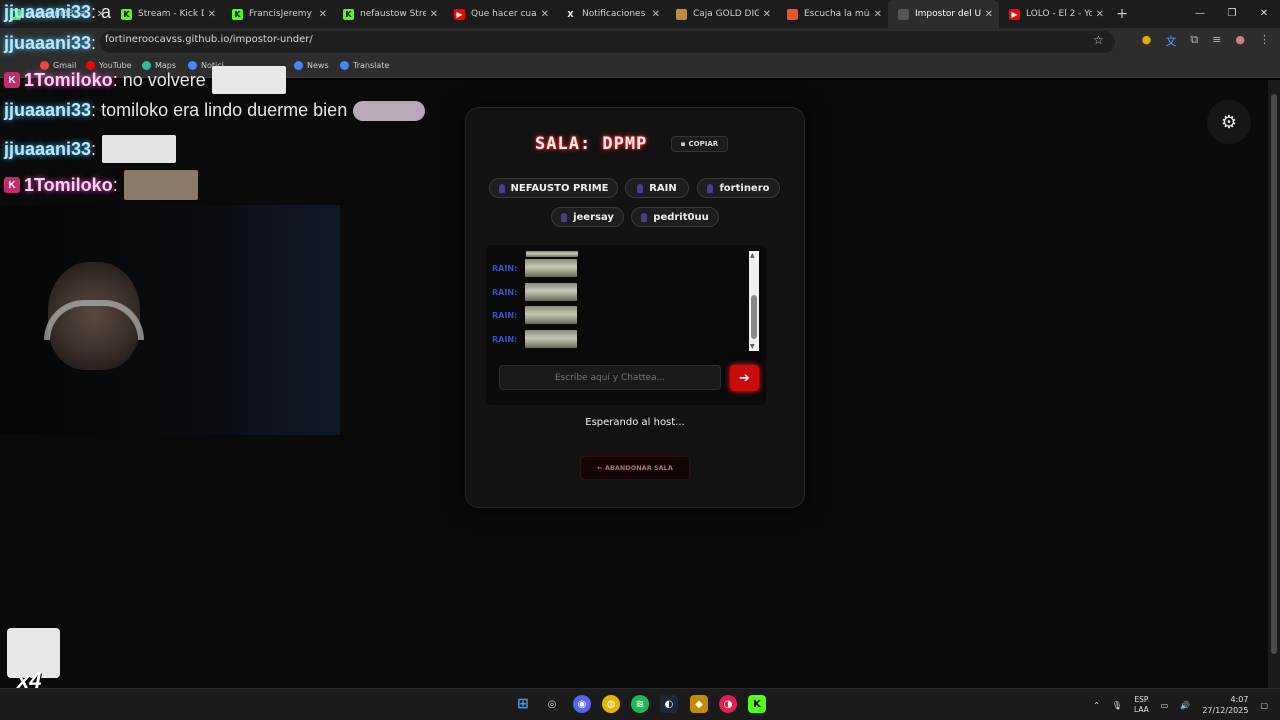  What do you see at coordinates (837, 14) in the screenshot?
I see `tab-title: Escucha la música` at bounding box center [837, 14].